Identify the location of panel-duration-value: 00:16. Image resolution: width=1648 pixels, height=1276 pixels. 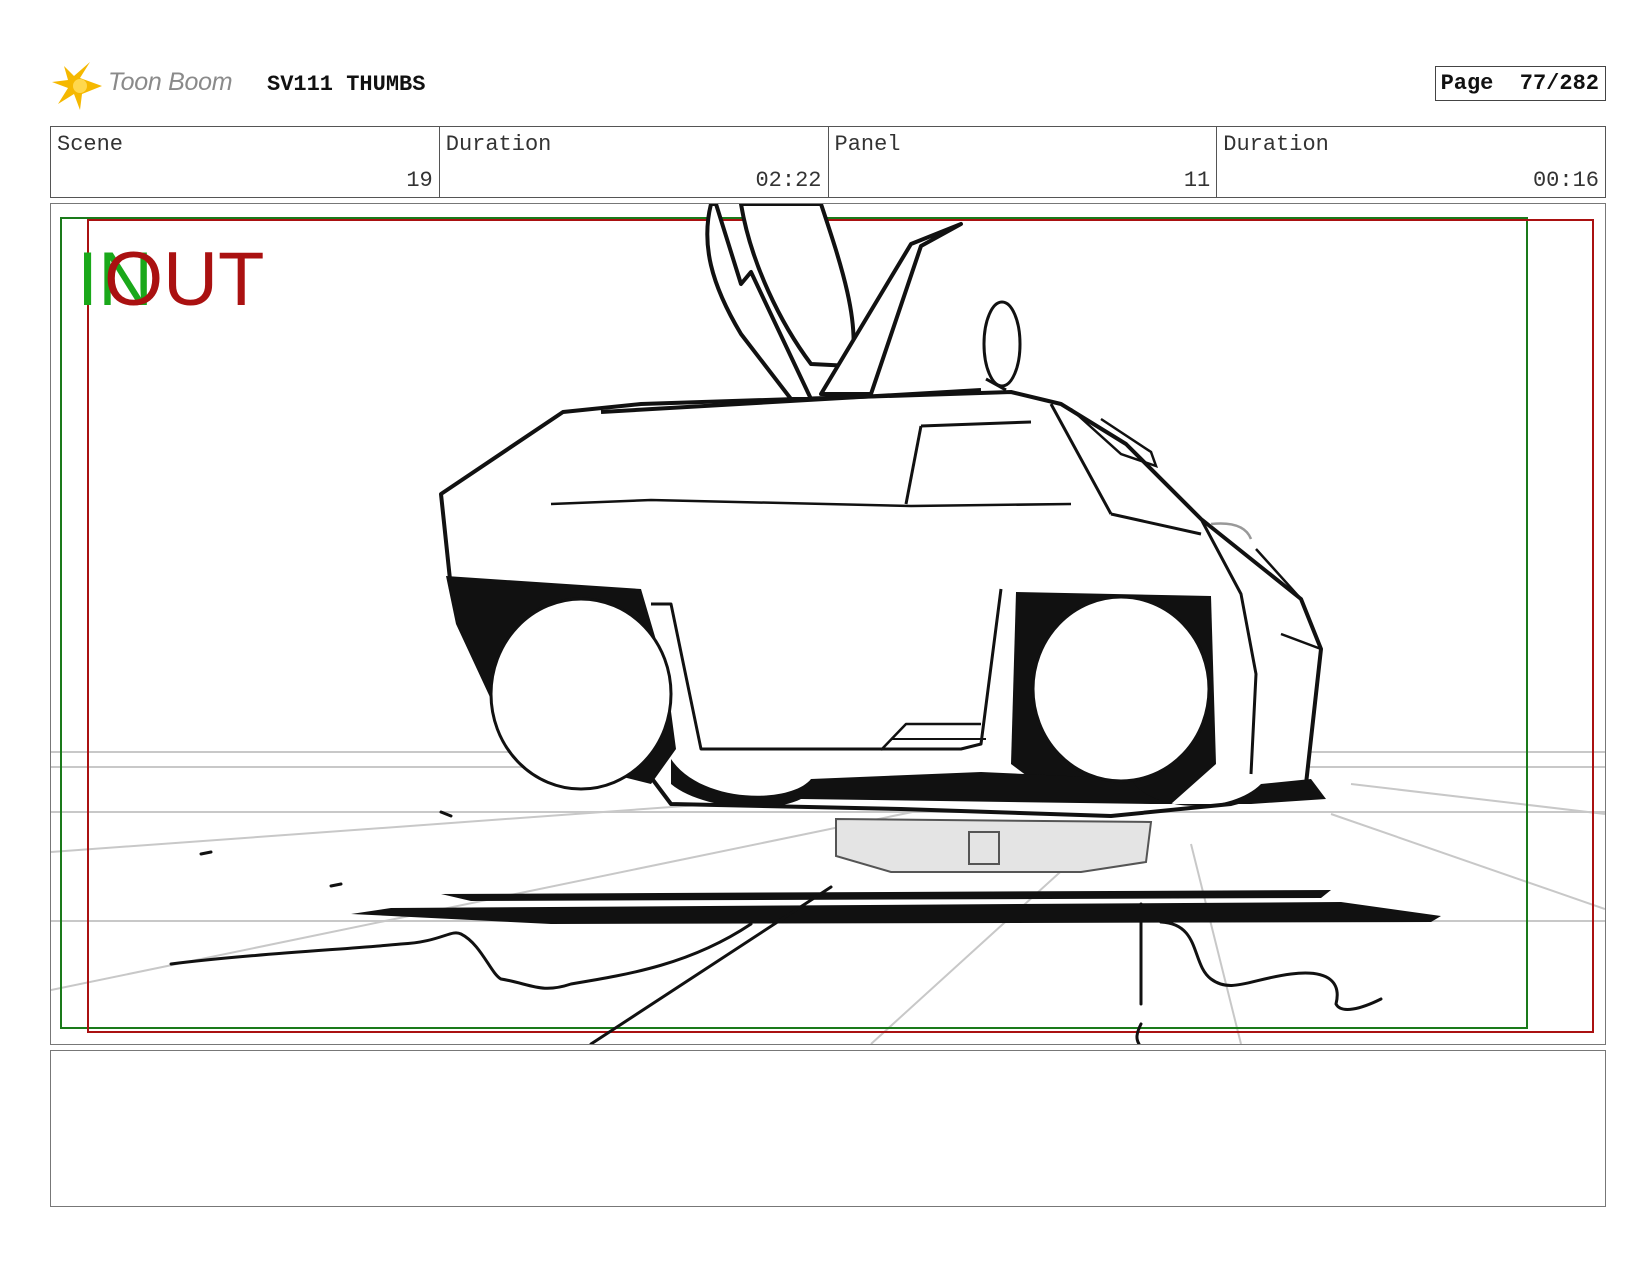
(1565, 180).